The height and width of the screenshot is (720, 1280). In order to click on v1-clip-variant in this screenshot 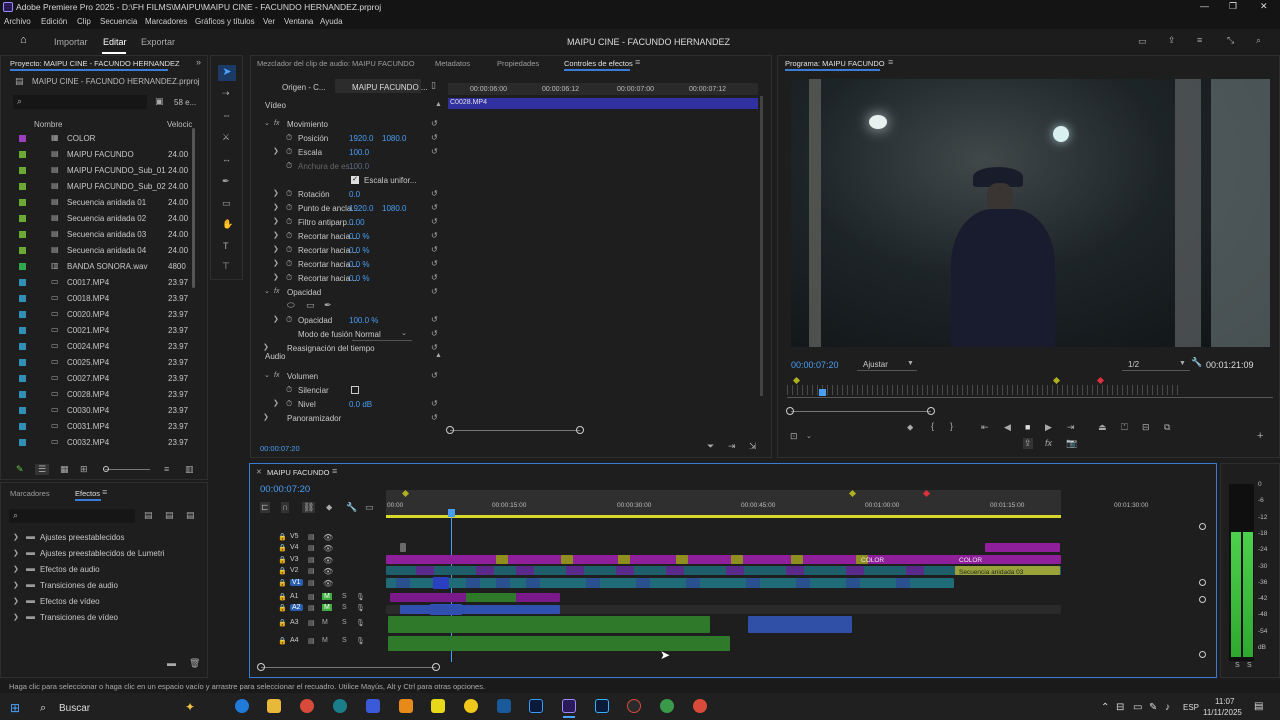, I will do `click(853, 583)`.